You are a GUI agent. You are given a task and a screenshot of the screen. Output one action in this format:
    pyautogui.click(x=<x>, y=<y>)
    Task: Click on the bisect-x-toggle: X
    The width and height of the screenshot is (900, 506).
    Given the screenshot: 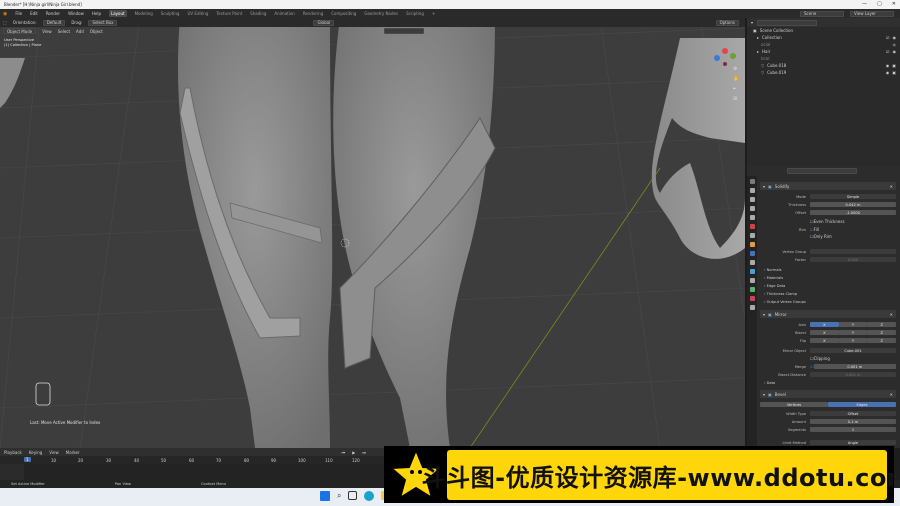 What is the action you would take?
    pyautogui.click(x=824, y=332)
    